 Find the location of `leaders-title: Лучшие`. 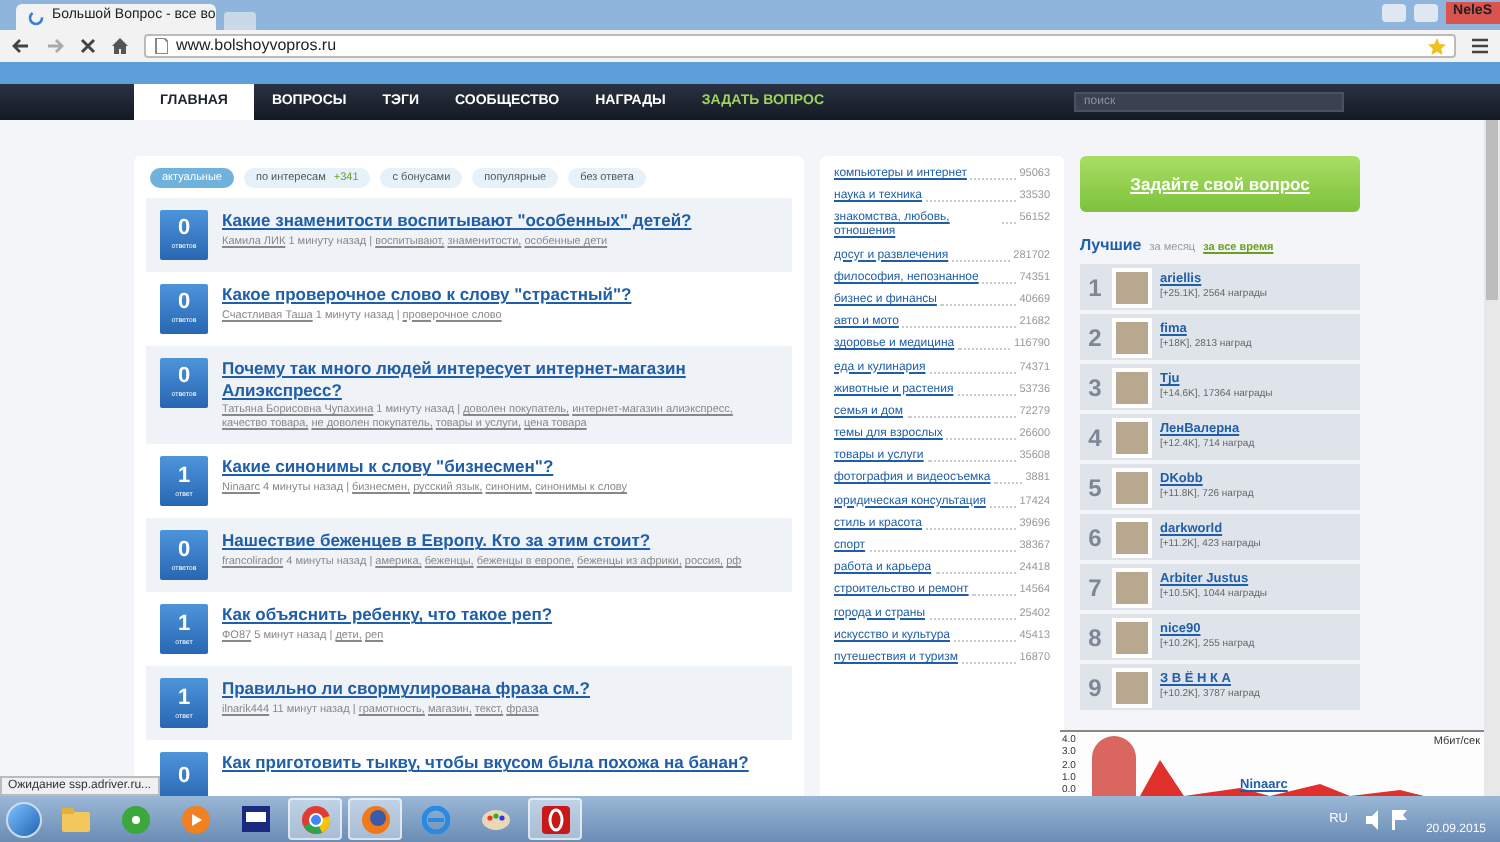

leaders-title: Лучшие is located at coordinates (1111, 246).